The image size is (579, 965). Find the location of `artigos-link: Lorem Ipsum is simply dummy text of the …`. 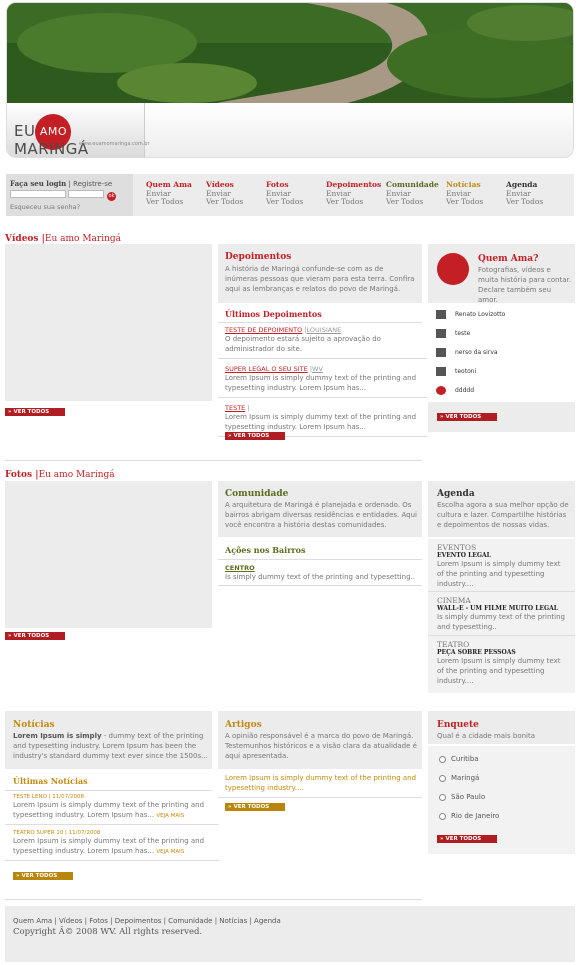

artigos-link: Lorem Ipsum is simply dummy text of the … is located at coordinates (322, 783).